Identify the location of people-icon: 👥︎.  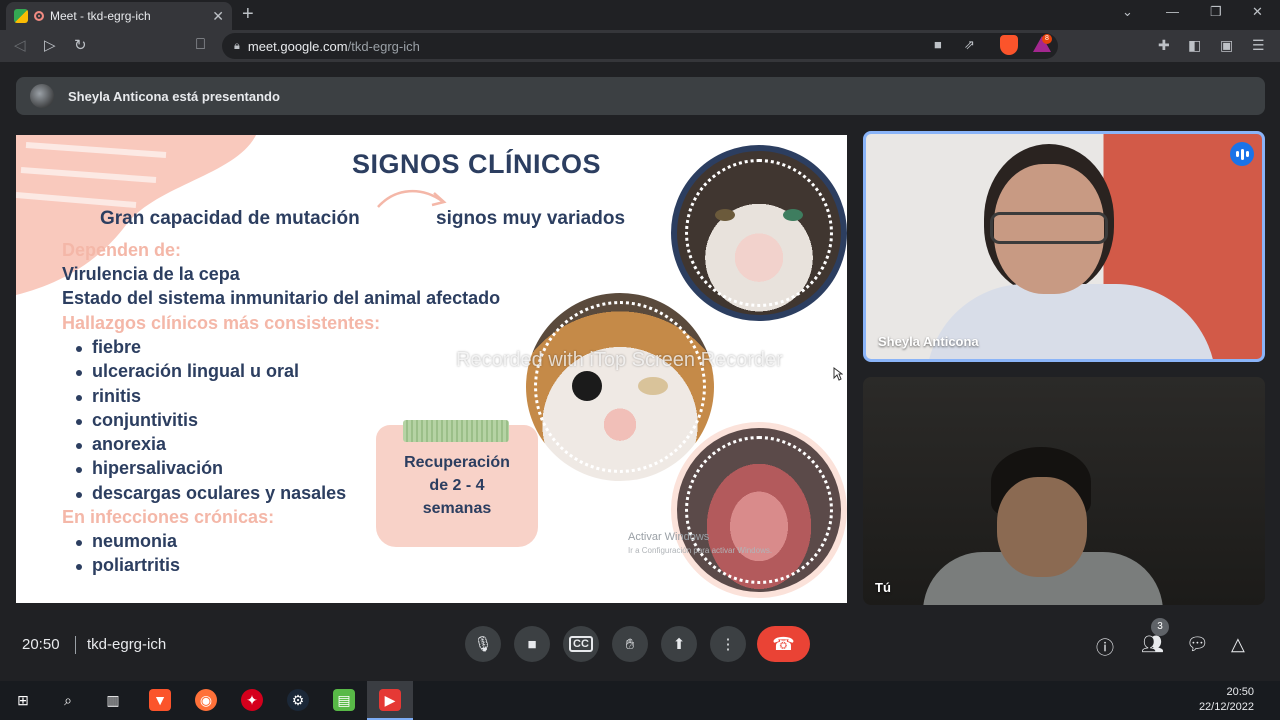
(1152, 644).